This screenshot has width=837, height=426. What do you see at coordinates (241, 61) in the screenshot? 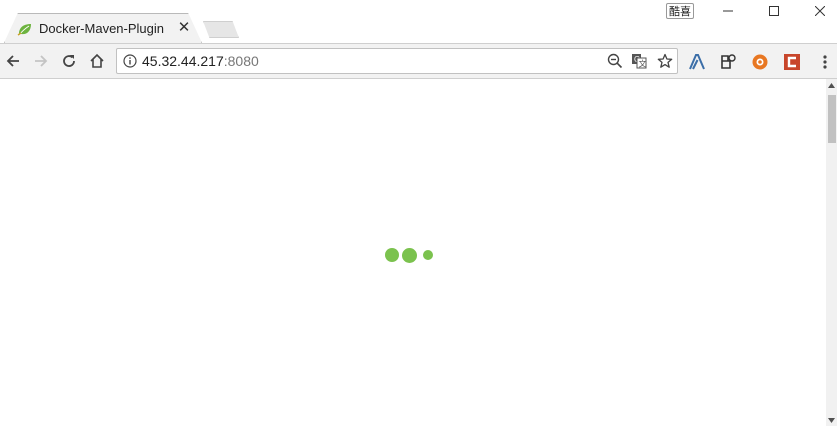
I see `url-port: :8080` at bounding box center [241, 61].